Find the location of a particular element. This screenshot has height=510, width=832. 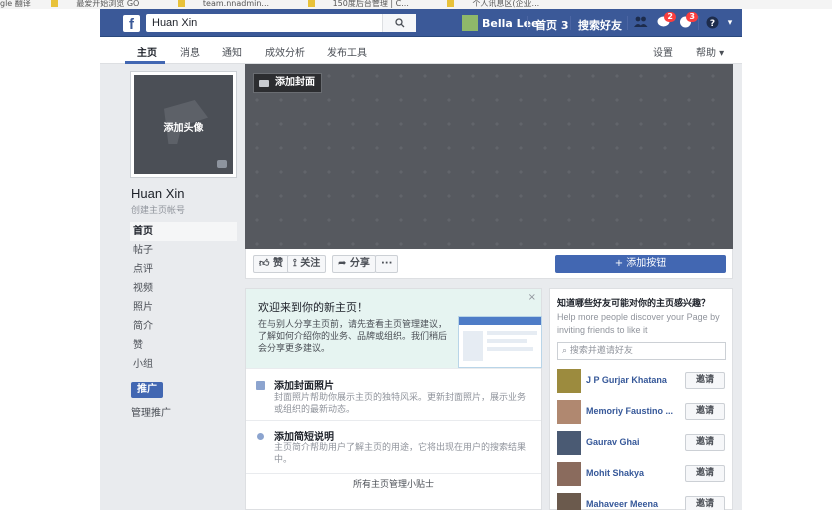

manage-promotions-link: 管理推广 is located at coordinates (151, 411).